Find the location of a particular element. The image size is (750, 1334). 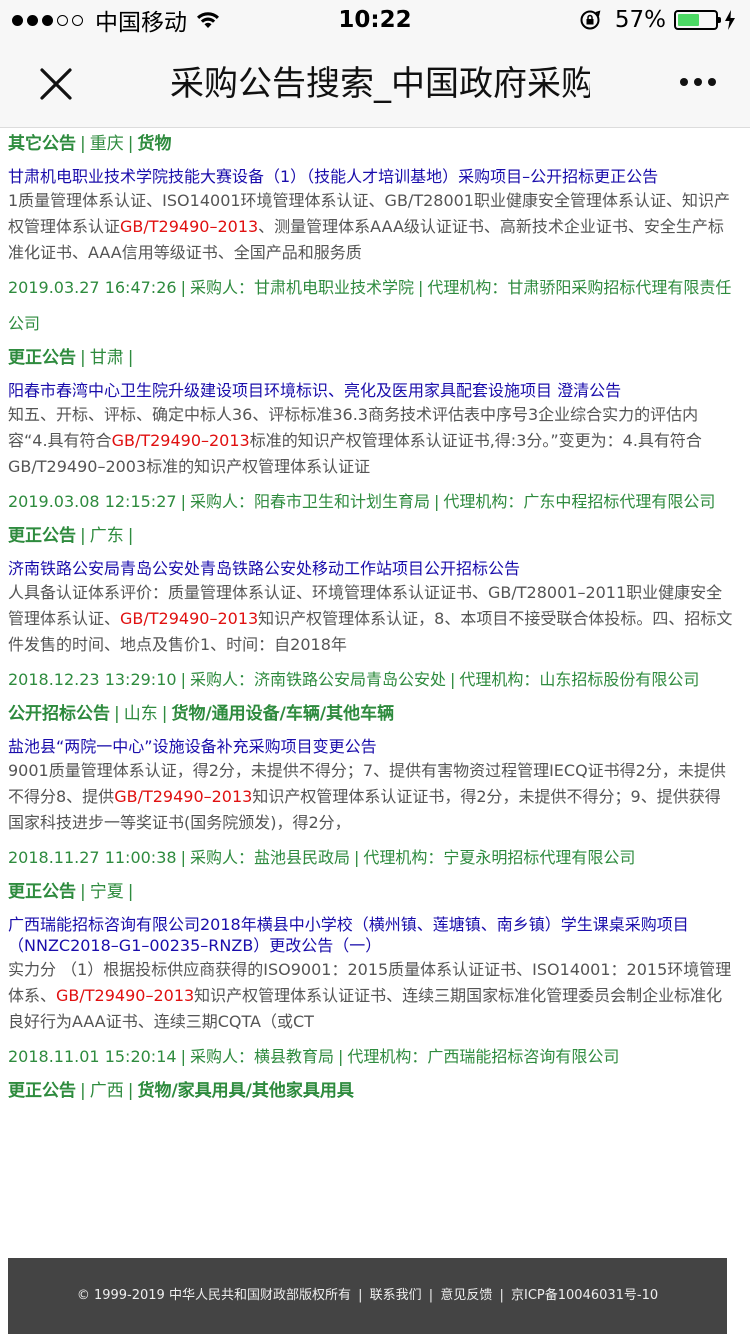

agency-link: 宁夏永明招标代理有限公司 is located at coordinates (539, 857).